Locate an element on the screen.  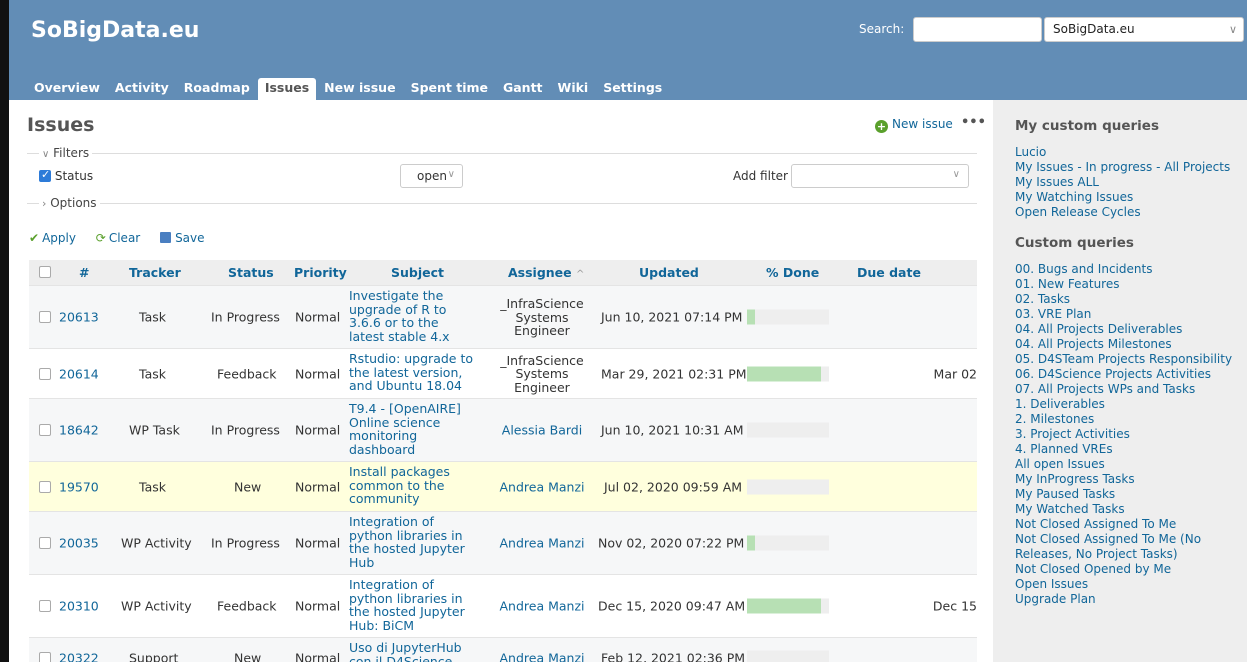
query-link: 07. All Projects WPs and Tasks is located at coordinates (1130, 389).